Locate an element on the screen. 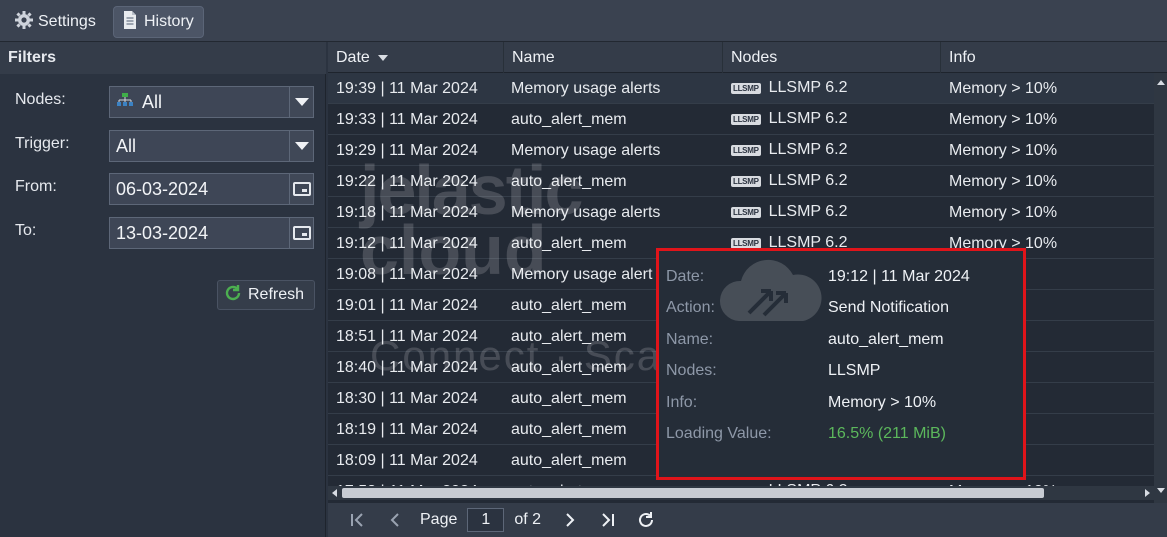 The image size is (1167, 537). from-date-field: 06-03-2024 is located at coordinates (211, 189).